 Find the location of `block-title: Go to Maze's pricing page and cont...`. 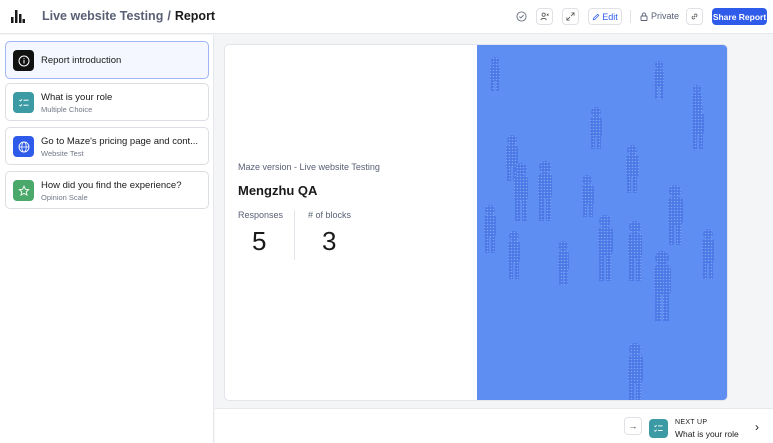

block-title: Go to Maze's pricing page and cont... is located at coordinates (120, 141).